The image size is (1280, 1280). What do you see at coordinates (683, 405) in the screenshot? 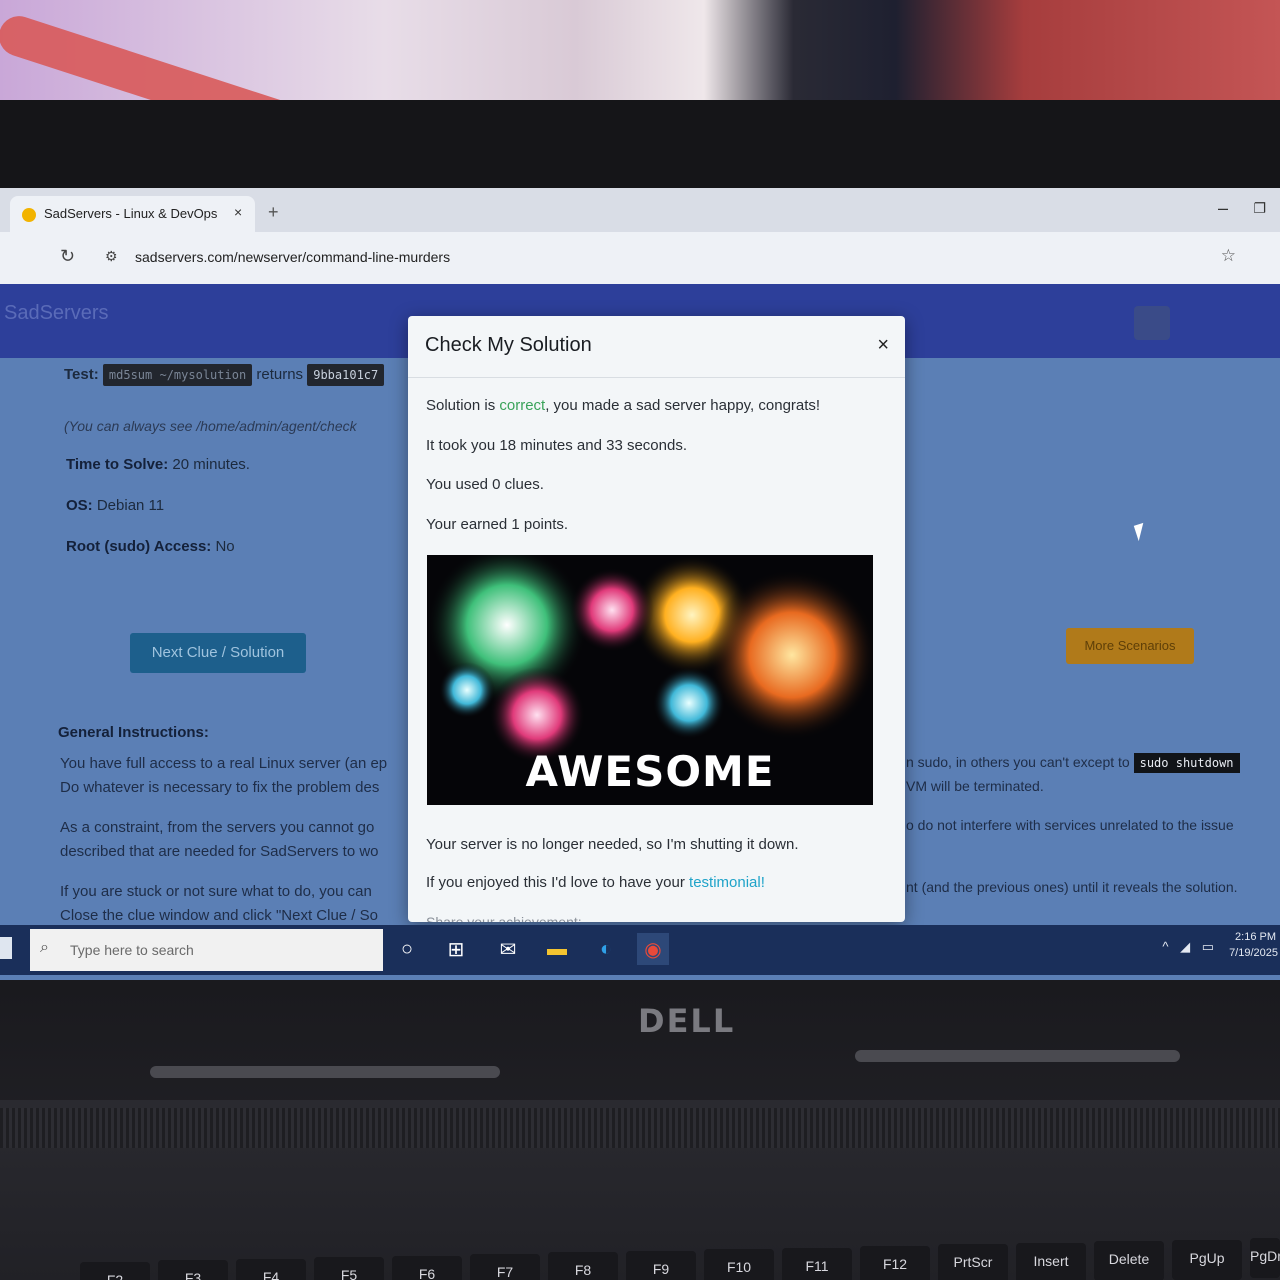
I see `result-suffix: , you made a sad server happy, congrats!` at bounding box center [683, 405].